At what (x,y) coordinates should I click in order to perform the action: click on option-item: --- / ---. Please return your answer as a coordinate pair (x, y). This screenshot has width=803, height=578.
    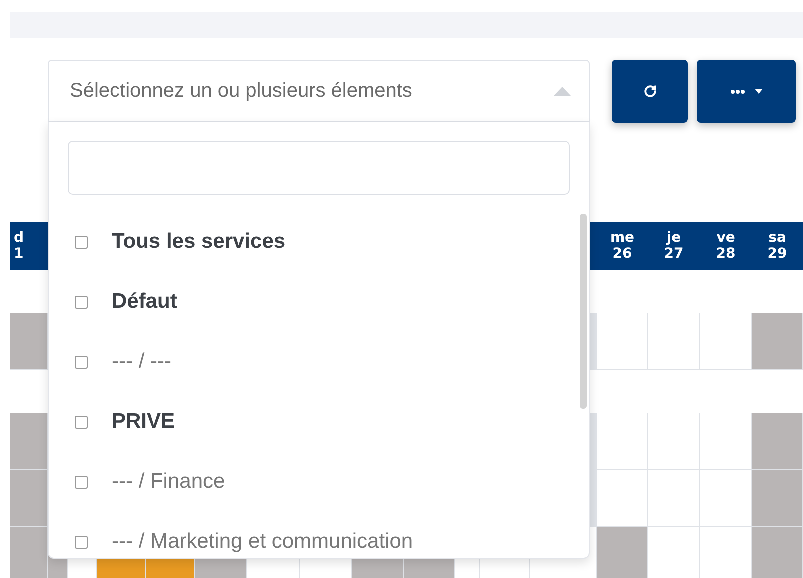
    Looking at the image, I should click on (319, 362).